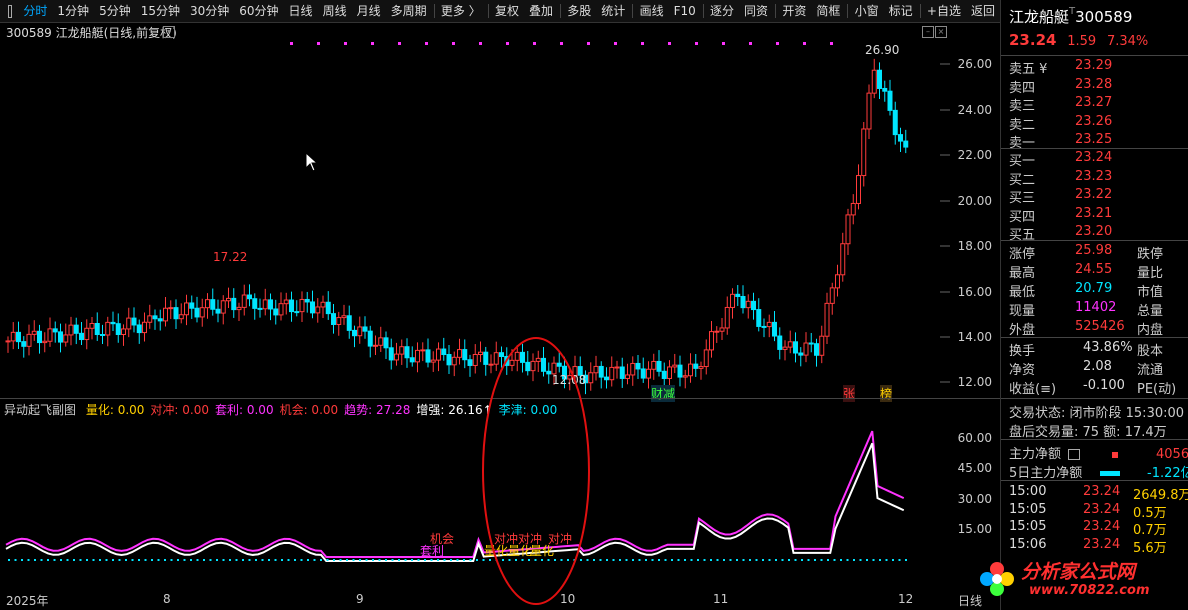 The height and width of the screenshot is (610, 1188). Describe the element at coordinates (867, 11) in the screenshot. I see `toolbar-item: 小窗` at that location.